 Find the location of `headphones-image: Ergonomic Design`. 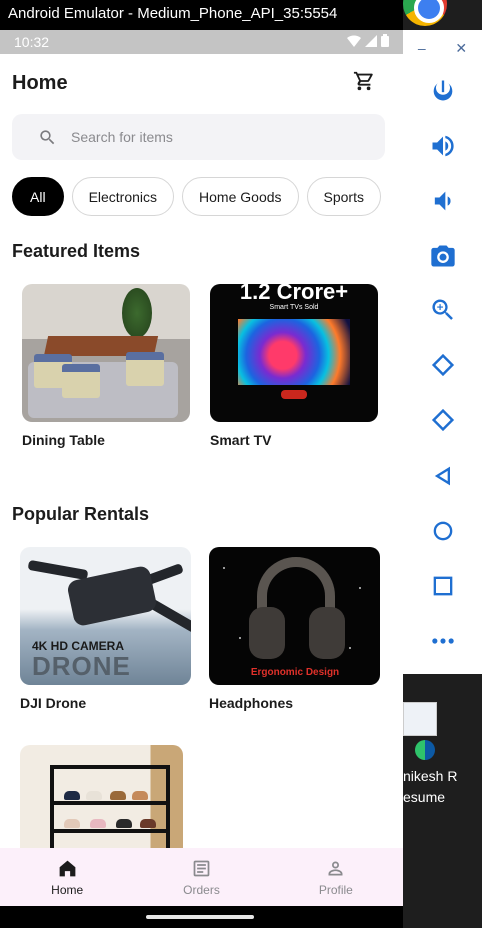

headphones-image: Ergonomic Design is located at coordinates (294, 616).